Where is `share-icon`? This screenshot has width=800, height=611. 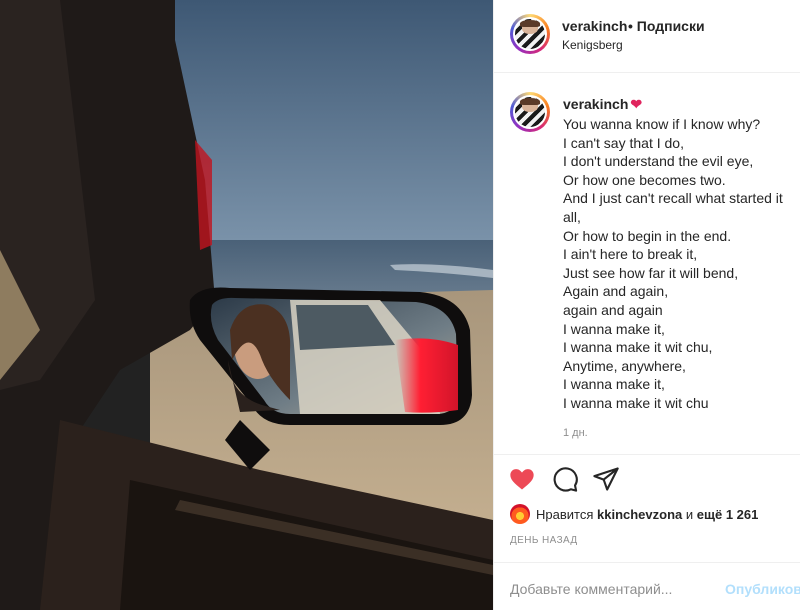 share-icon is located at coordinates (606, 479).